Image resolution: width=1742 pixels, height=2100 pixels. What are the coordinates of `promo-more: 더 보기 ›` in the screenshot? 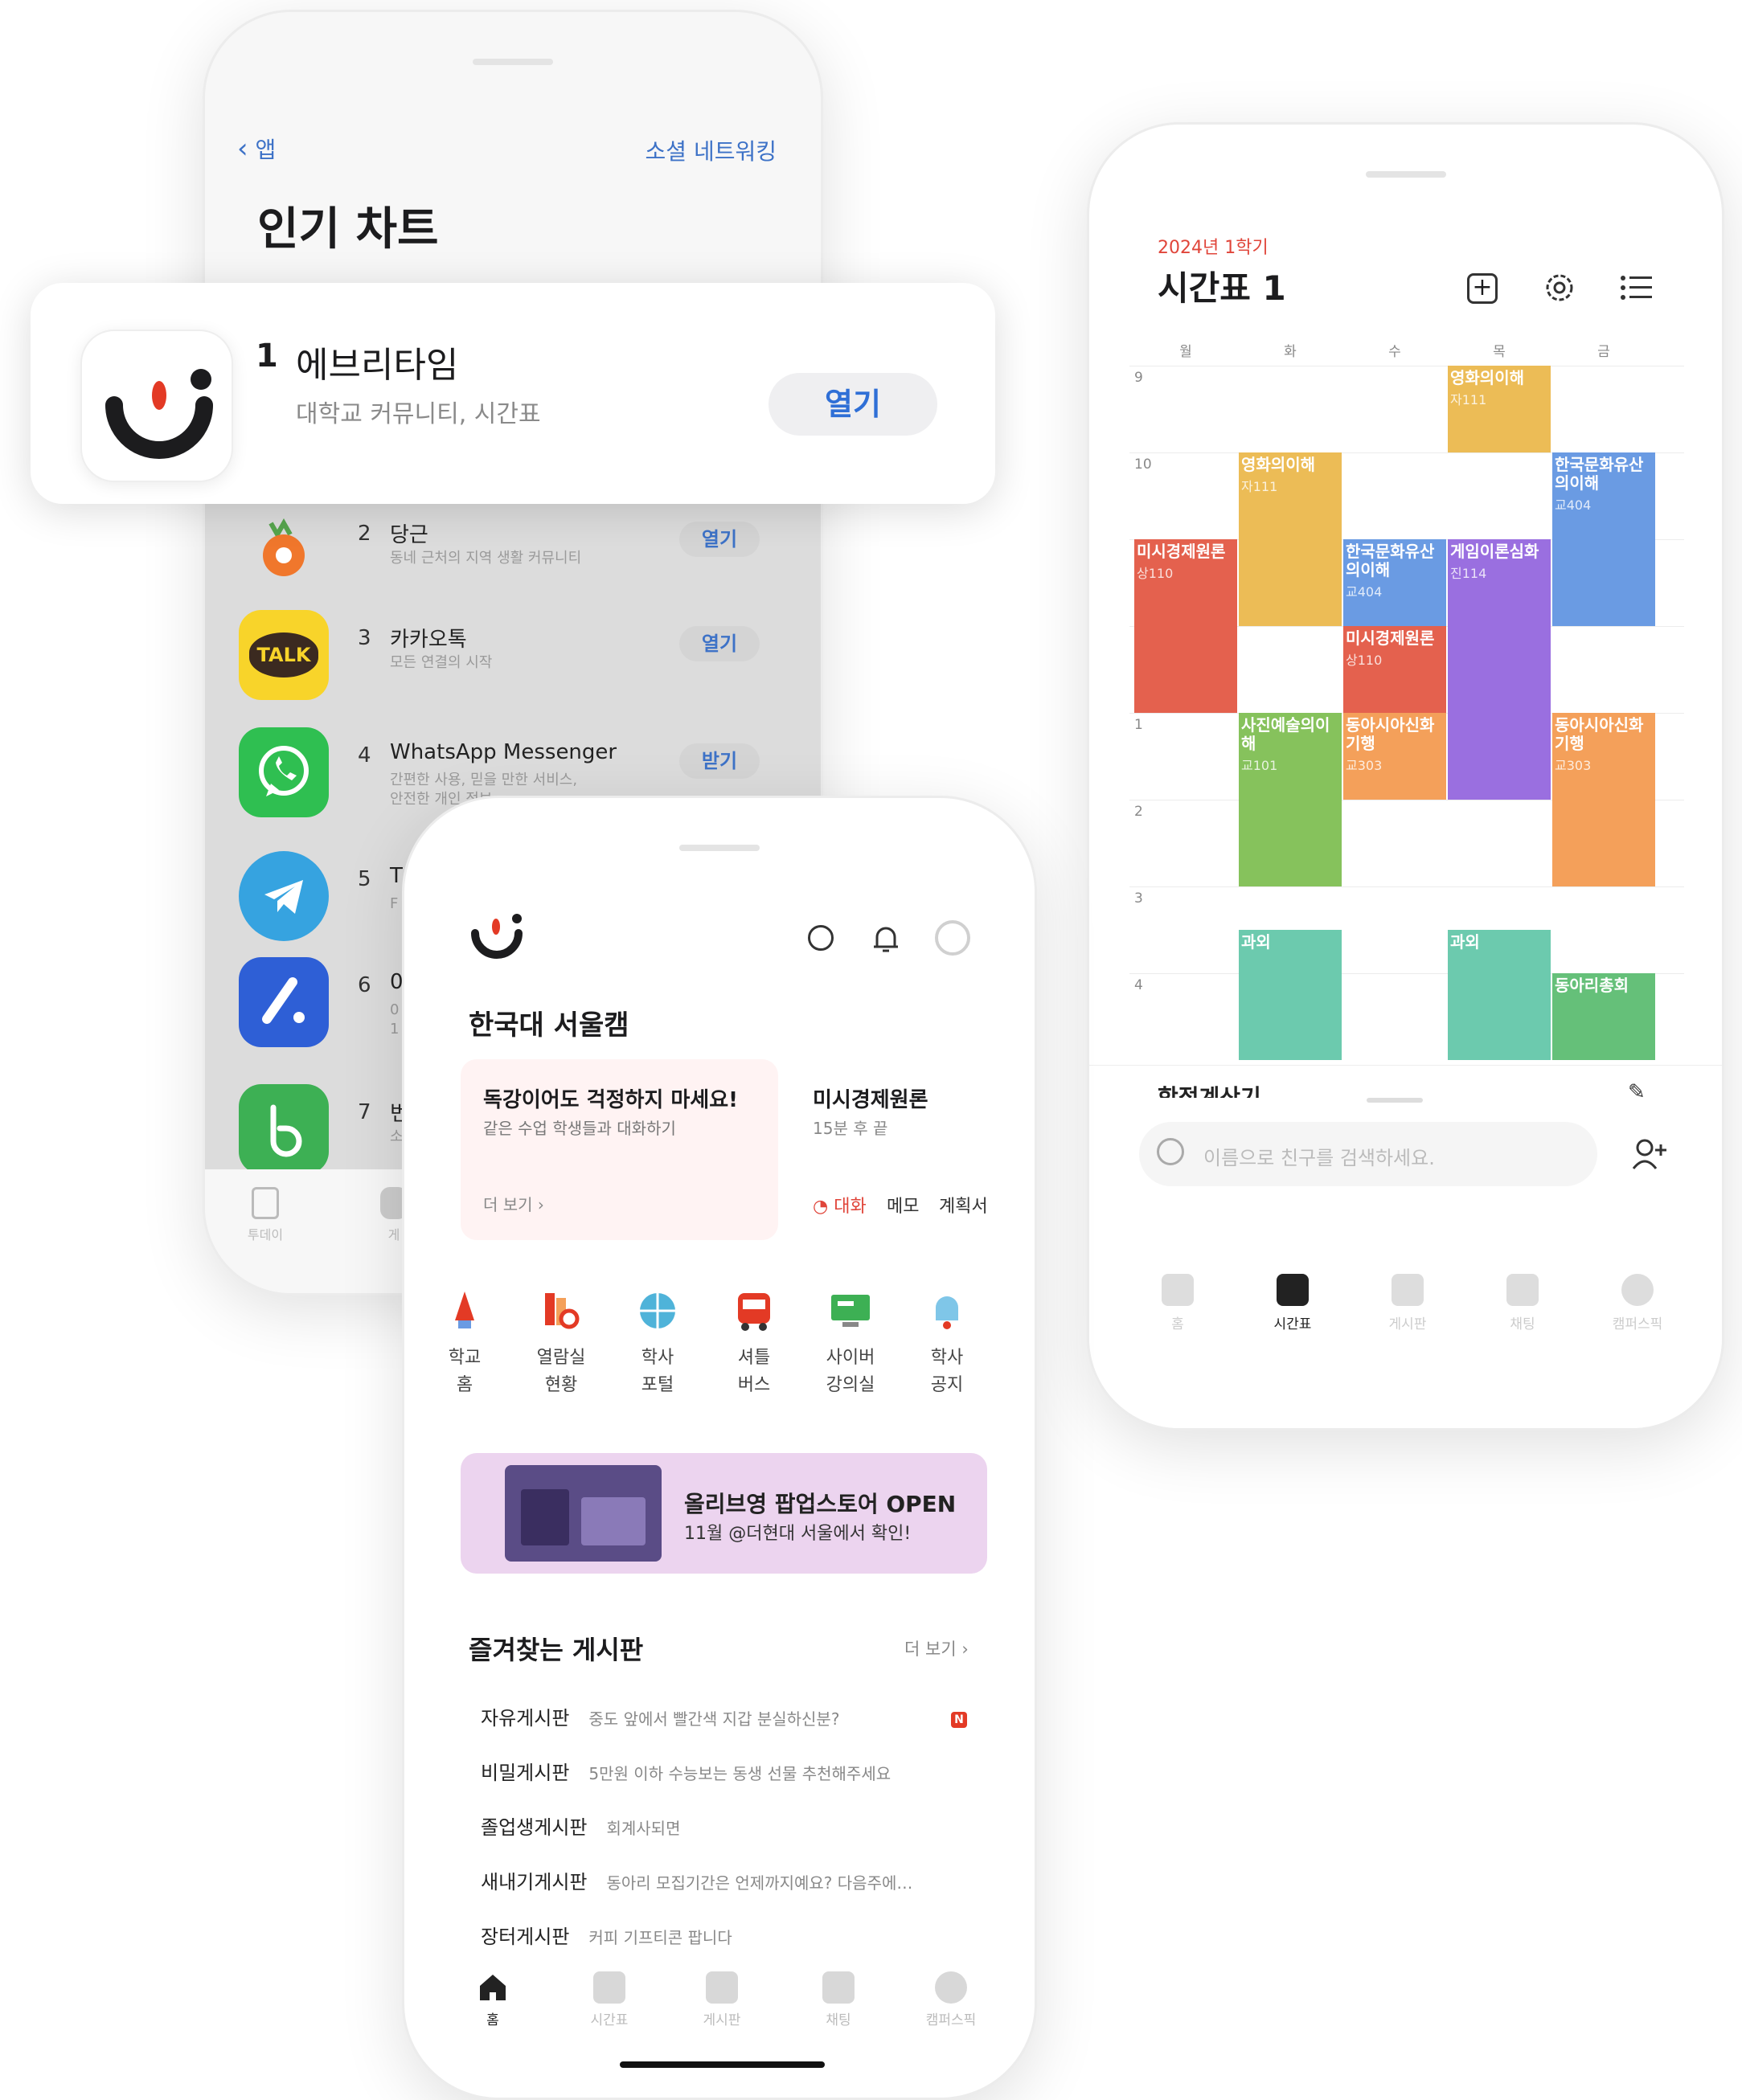 It's located at (513, 1203).